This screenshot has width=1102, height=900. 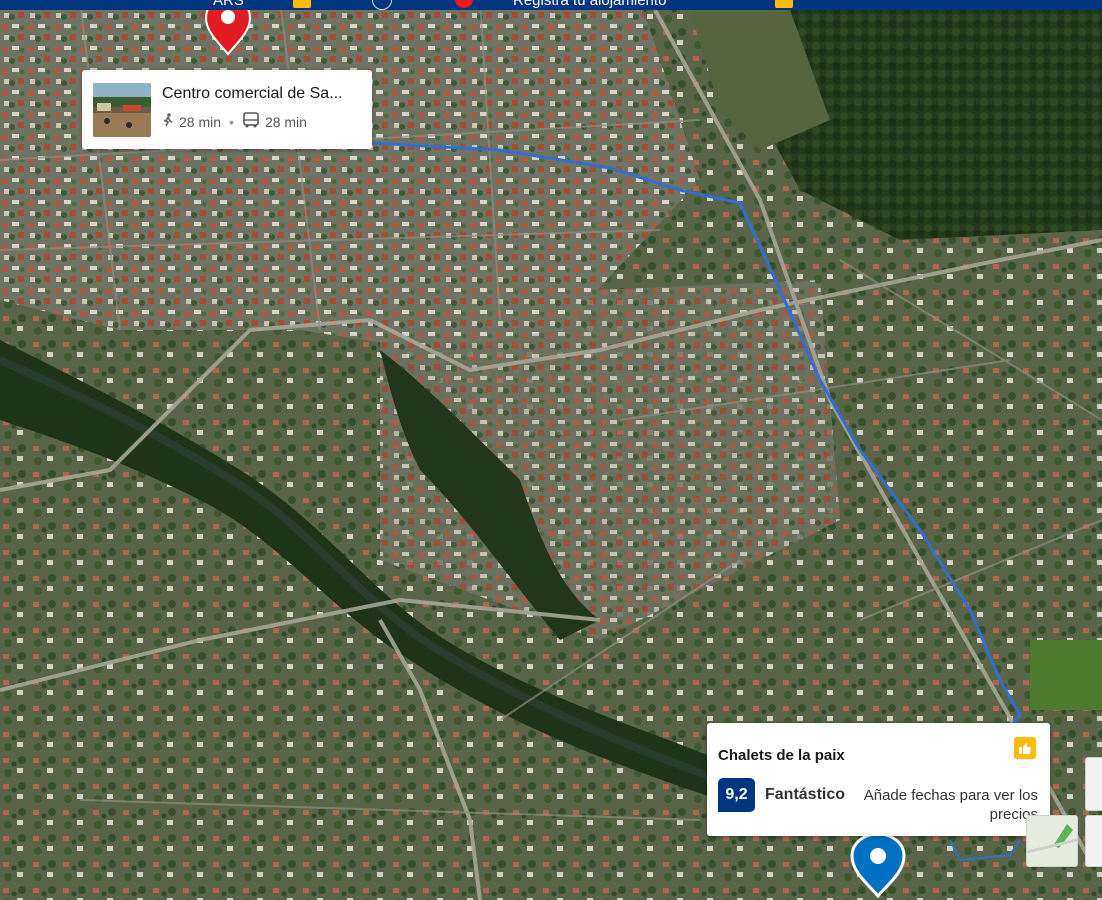 I want to click on map-layer-icon, so click(x=1052, y=841).